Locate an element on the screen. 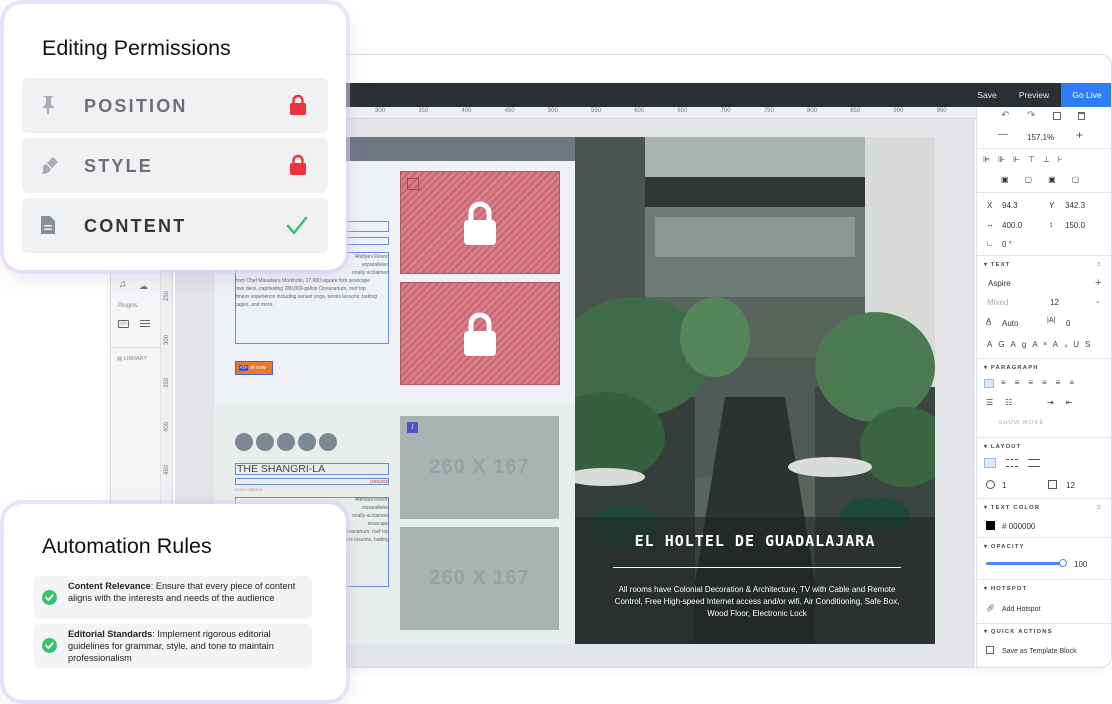 This screenshot has height=704, width=1112. book-now-label: ok now is located at coordinates (257, 368).